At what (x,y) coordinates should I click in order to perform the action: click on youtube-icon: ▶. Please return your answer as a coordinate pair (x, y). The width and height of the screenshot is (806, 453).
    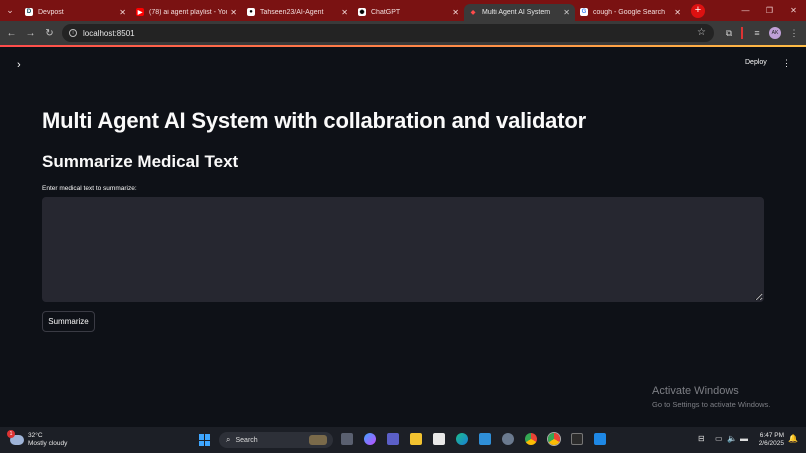
    Looking at the image, I should click on (140, 12).